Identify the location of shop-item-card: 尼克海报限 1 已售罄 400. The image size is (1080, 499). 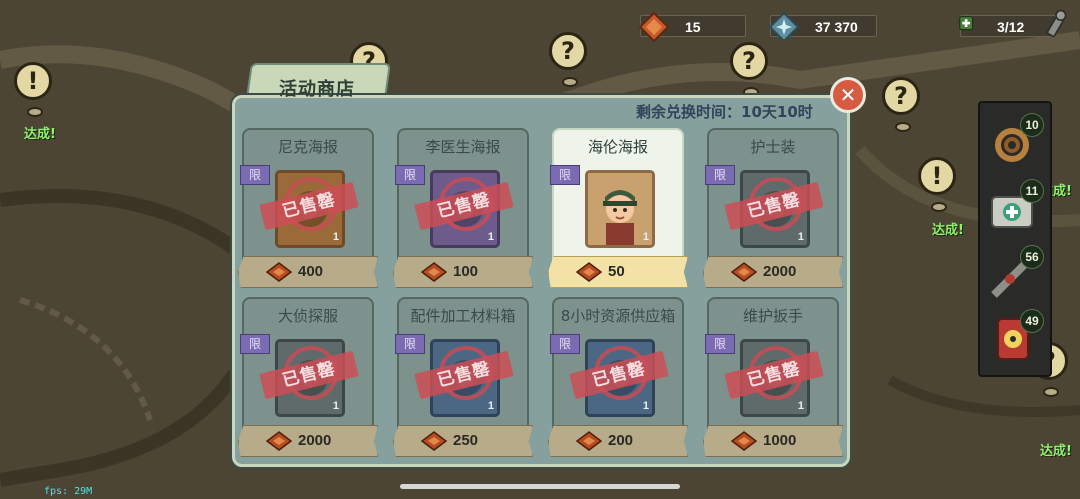
(308, 208).